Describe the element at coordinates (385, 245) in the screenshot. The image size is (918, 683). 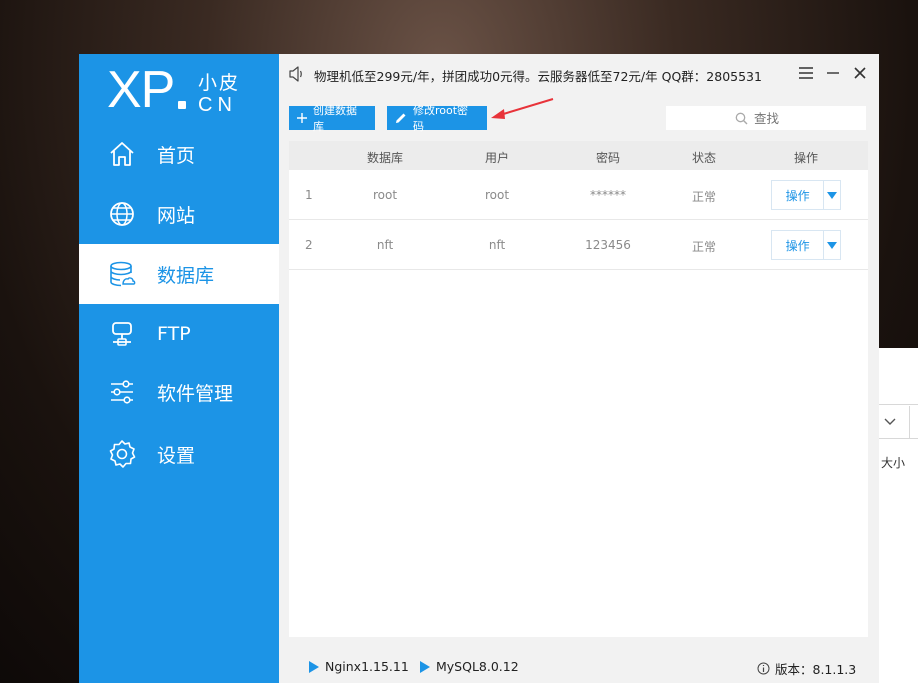
I see `database-cell: nft` at that location.